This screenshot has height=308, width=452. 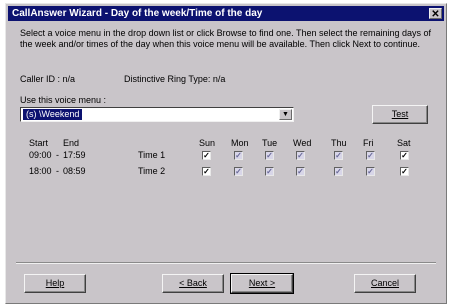 What do you see at coordinates (404, 143) in the screenshot?
I see `day-header-sat: Sat` at bounding box center [404, 143].